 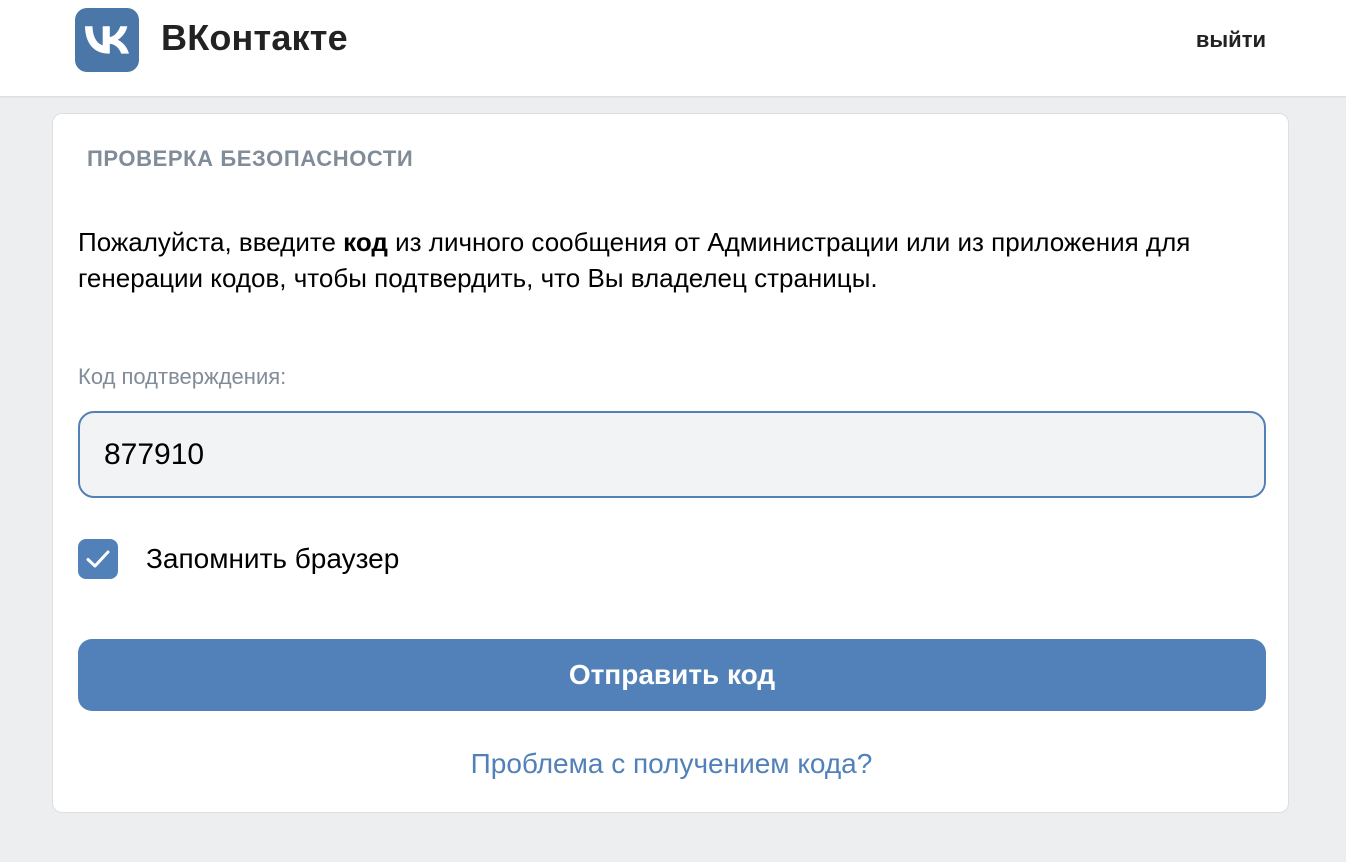 What do you see at coordinates (672, 454) in the screenshot?
I see `confirmation-code-input` at bounding box center [672, 454].